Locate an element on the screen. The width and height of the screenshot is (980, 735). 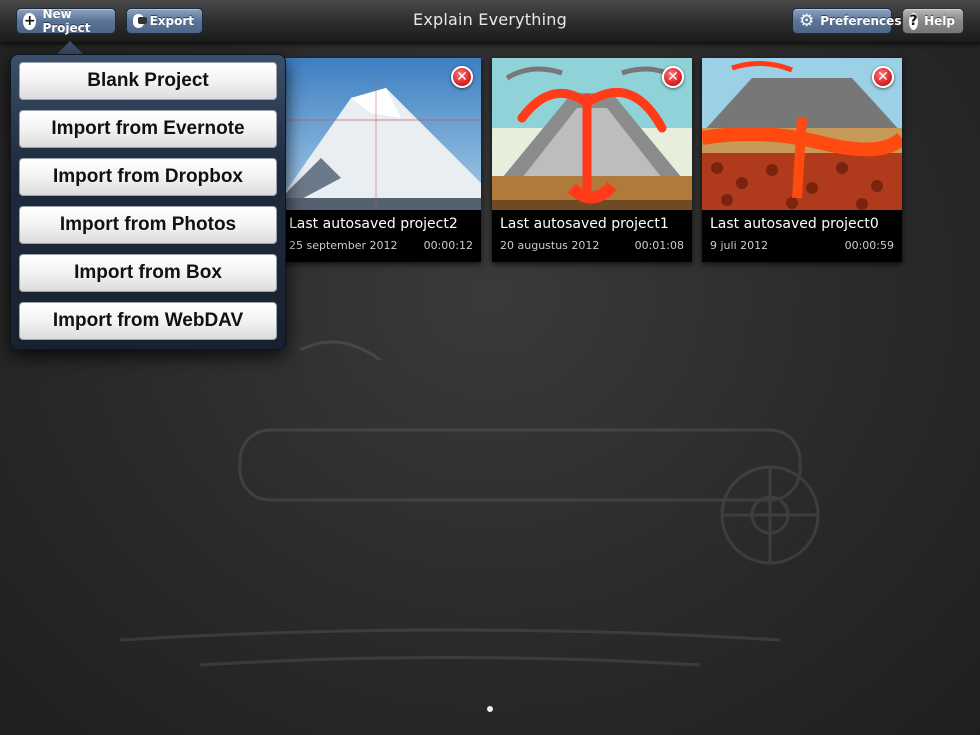
project-date: 25 september 2012 is located at coordinates (343, 245).